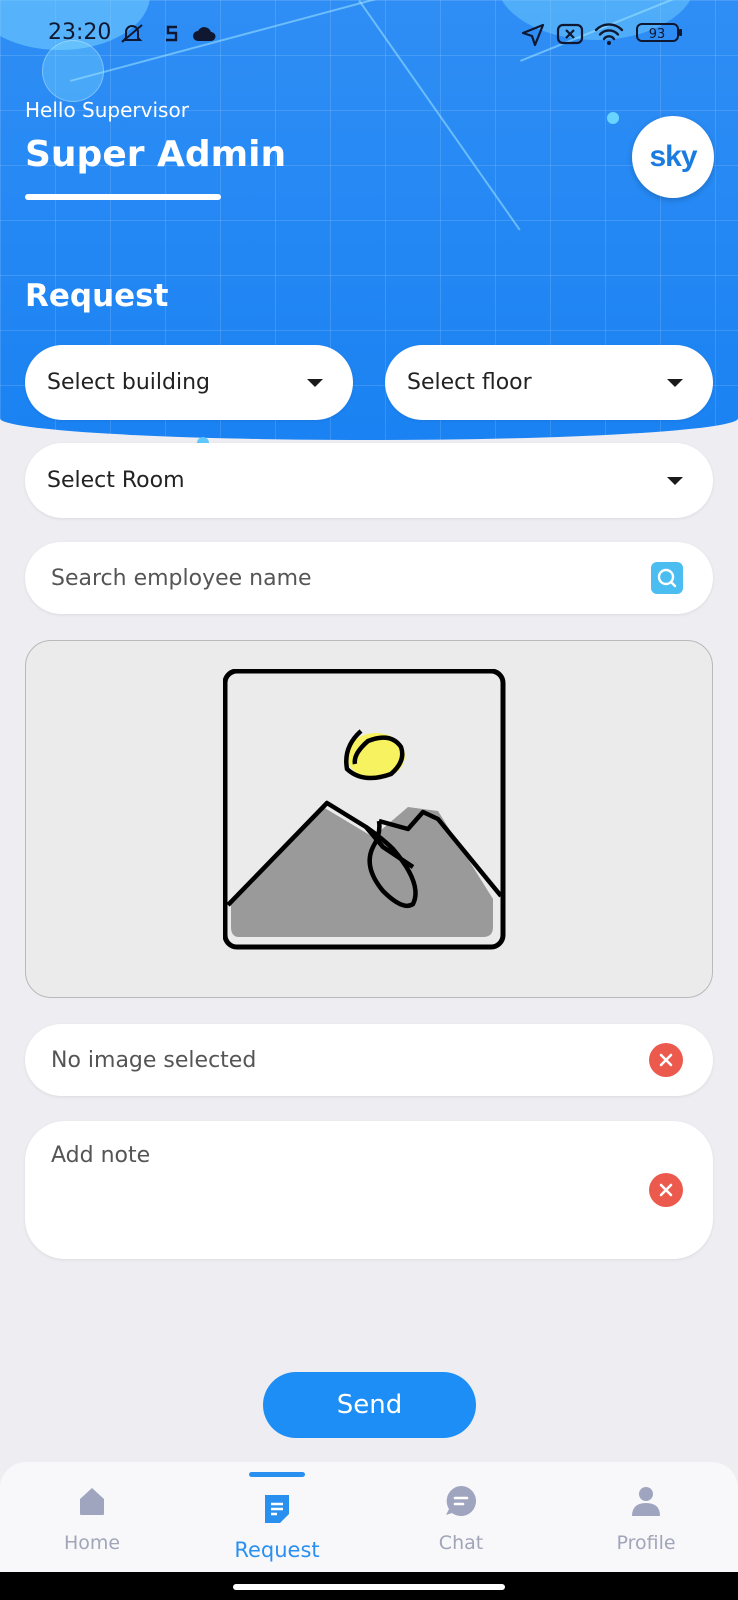 The image size is (738, 1600). I want to click on note-field: Add note, so click(369, 1190).